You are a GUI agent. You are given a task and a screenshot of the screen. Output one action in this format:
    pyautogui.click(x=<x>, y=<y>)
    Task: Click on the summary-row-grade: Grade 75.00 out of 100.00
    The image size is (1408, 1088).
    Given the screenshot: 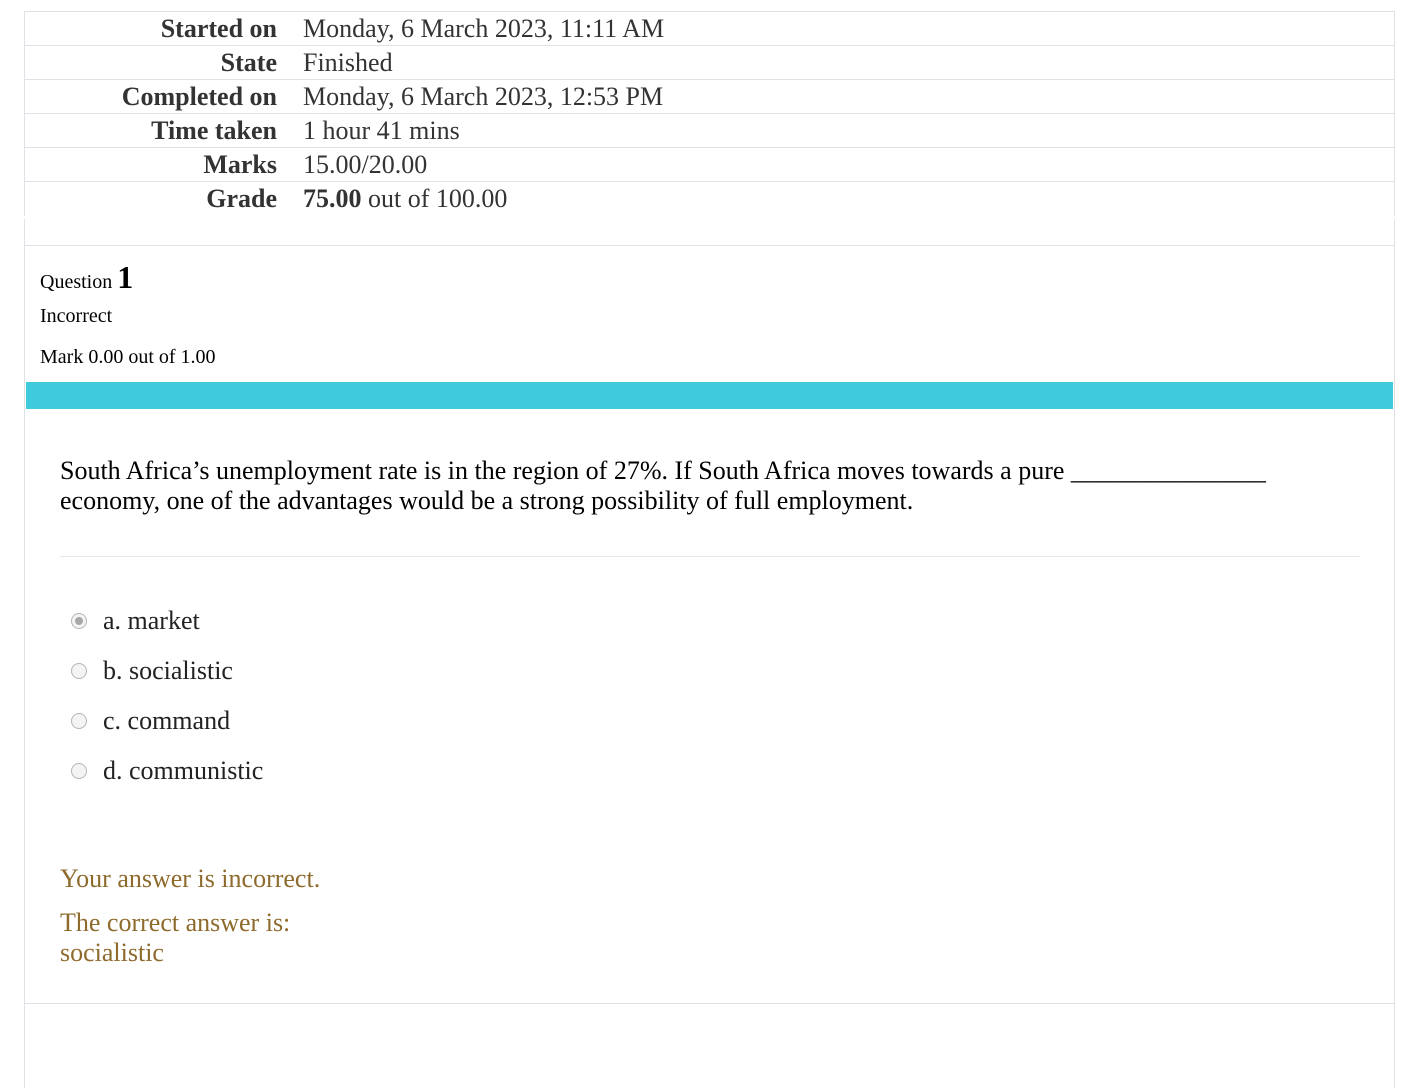 What is the action you would take?
    pyautogui.click(x=709, y=199)
    